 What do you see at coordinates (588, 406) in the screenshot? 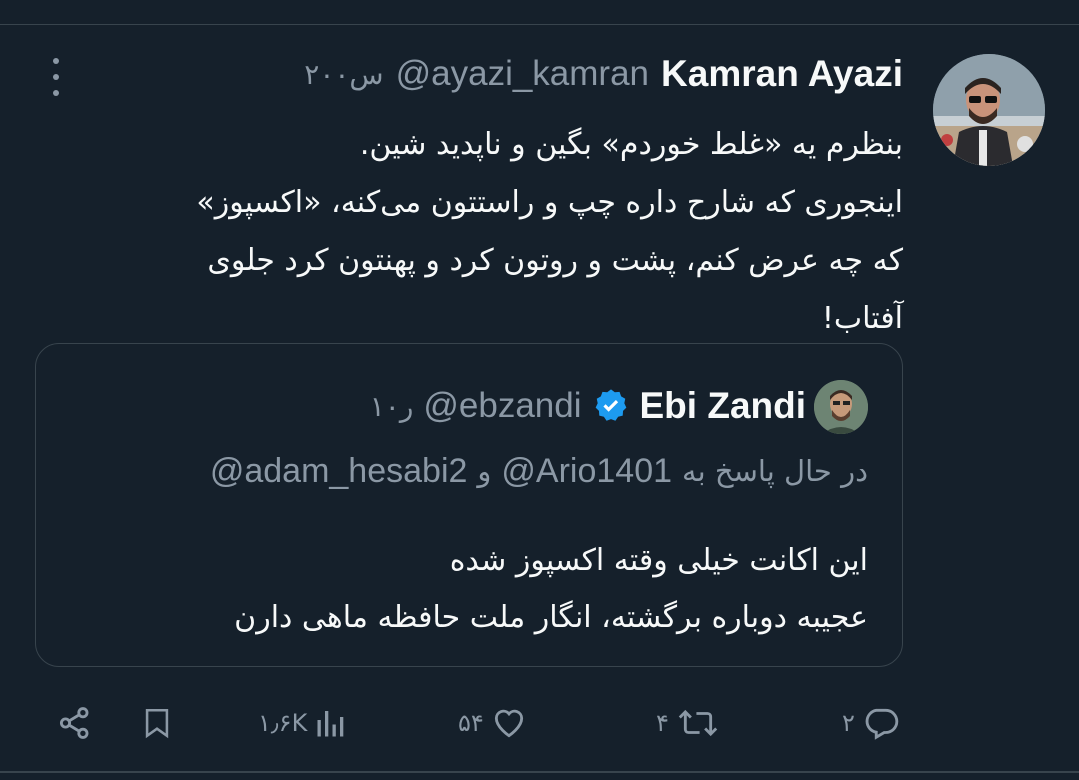
I see `quoted-tweet-header: Ebi Zandi @ebzandi ۱۰ر` at bounding box center [588, 406].